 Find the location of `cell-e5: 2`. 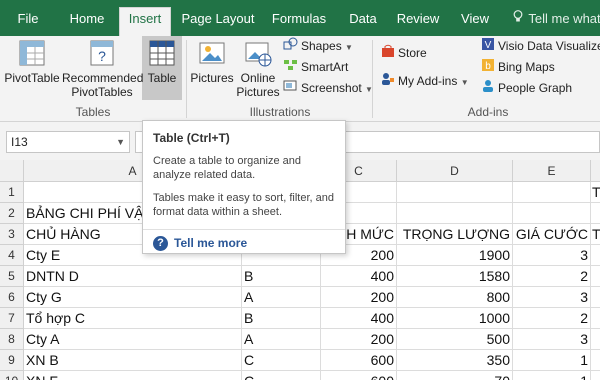

cell-e5: 2 is located at coordinates (552, 276).